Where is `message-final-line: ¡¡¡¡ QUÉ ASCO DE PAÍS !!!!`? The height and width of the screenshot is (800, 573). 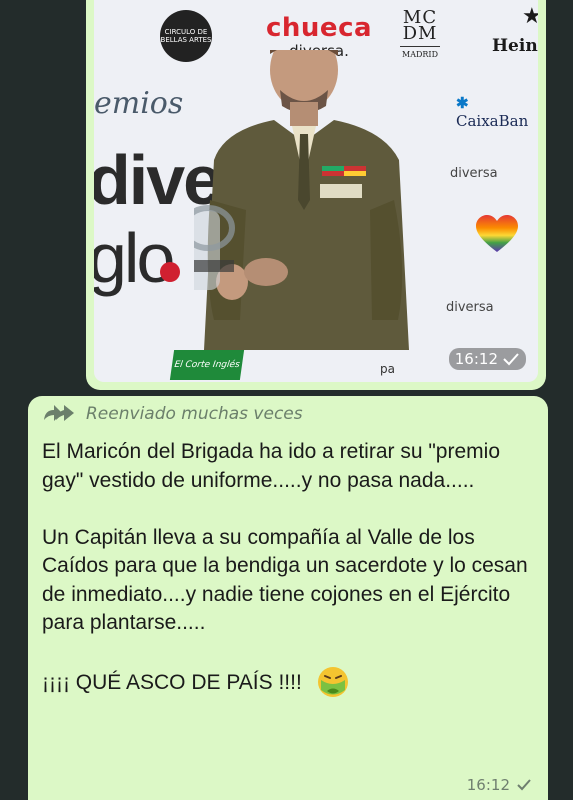 message-final-line: ¡¡¡¡ QUÉ ASCO DE PAÍS !!!! is located at coordinates (286, 683).